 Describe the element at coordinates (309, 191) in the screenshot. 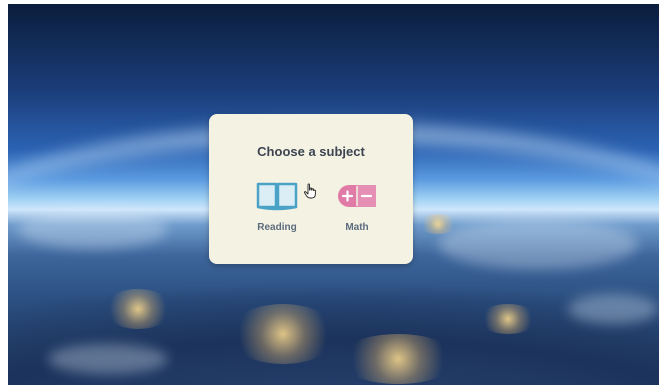

I see `hand-pointer-icon` at that location.